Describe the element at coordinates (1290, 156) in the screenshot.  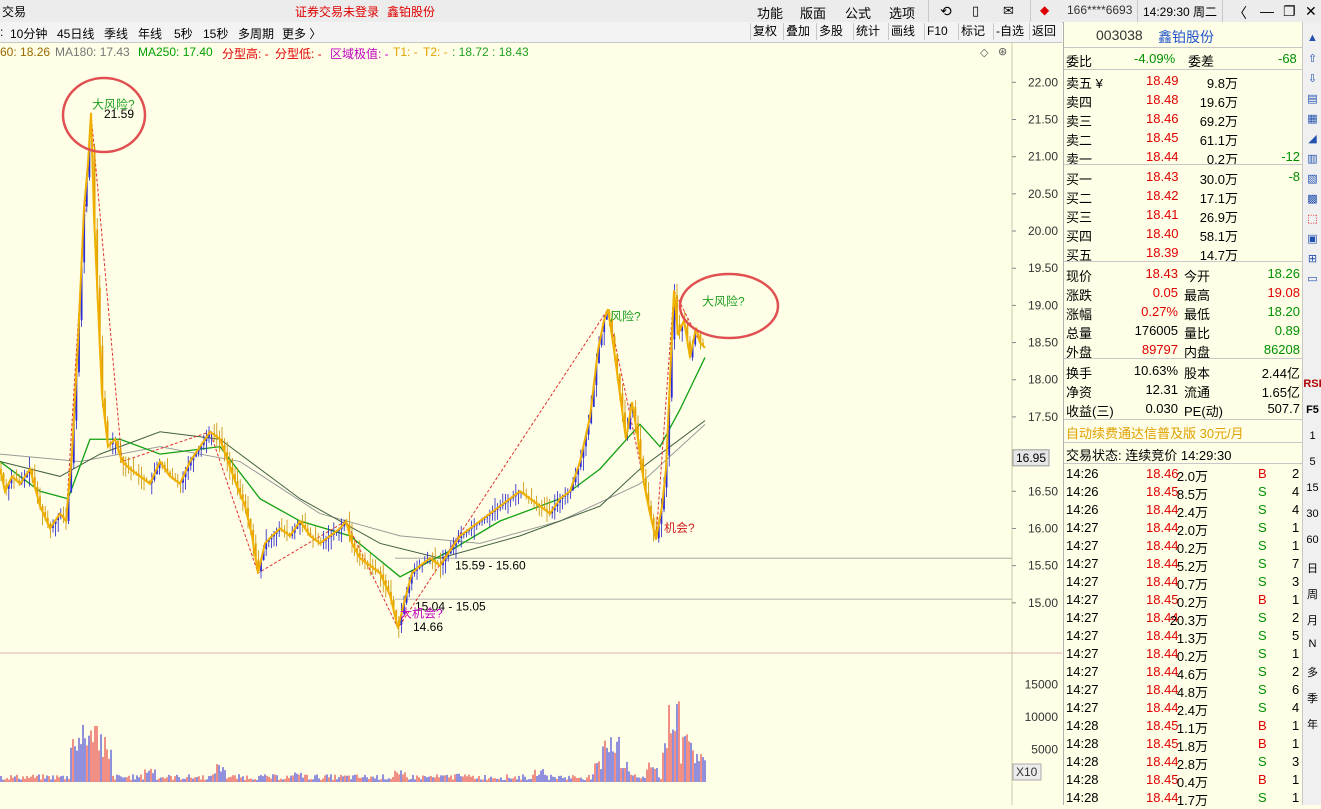
I see `ask-change: -12` at that location.